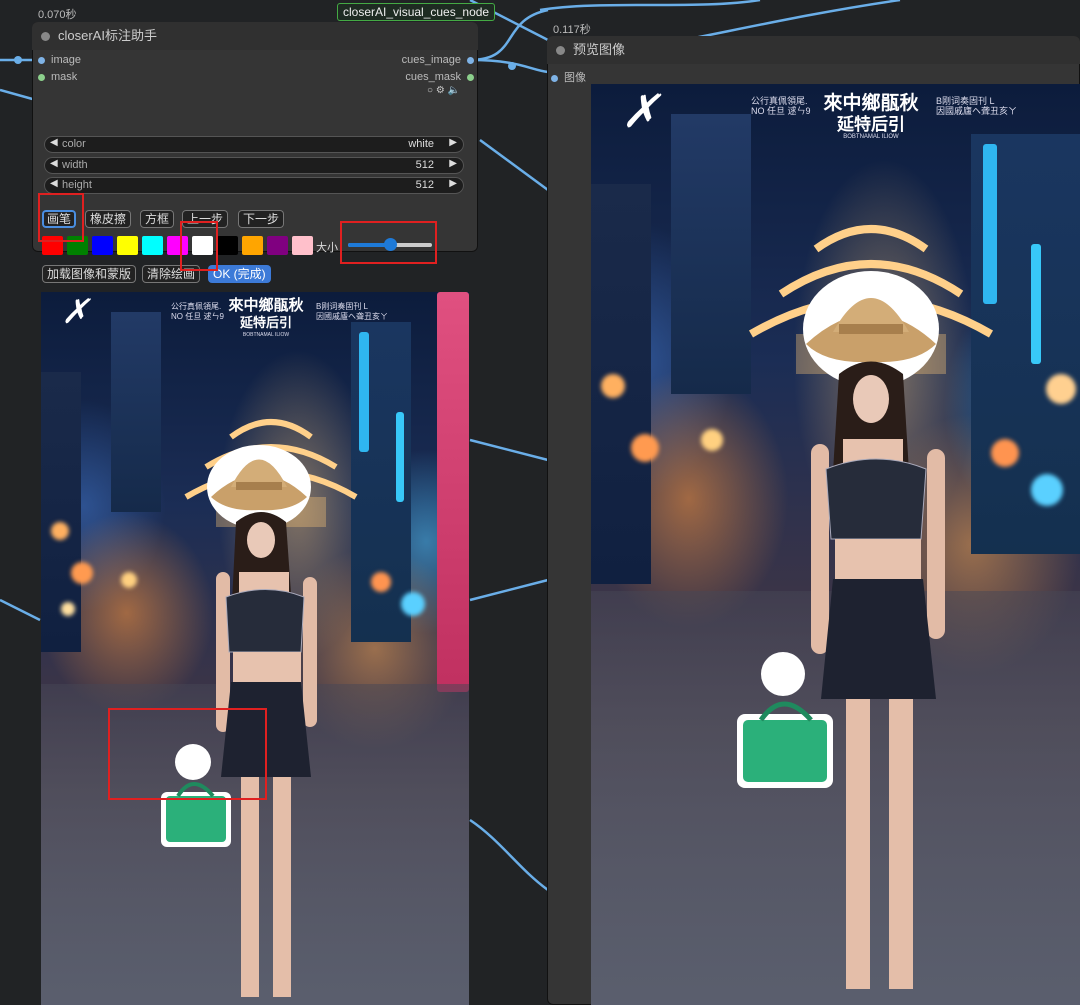 Image resolution: width=1080 pixels, height=1005 pixels. I want to click on load-image-mask-button: 加载图像和蒙版, so click(89, 274).